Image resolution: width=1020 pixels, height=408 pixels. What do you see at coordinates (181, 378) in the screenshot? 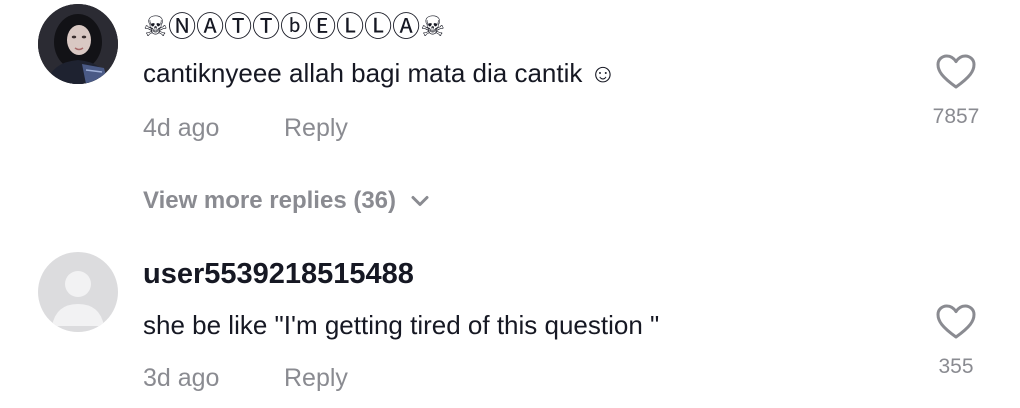
I see `comment-timestamp: 3d ago` at bounding box center [181, 378].